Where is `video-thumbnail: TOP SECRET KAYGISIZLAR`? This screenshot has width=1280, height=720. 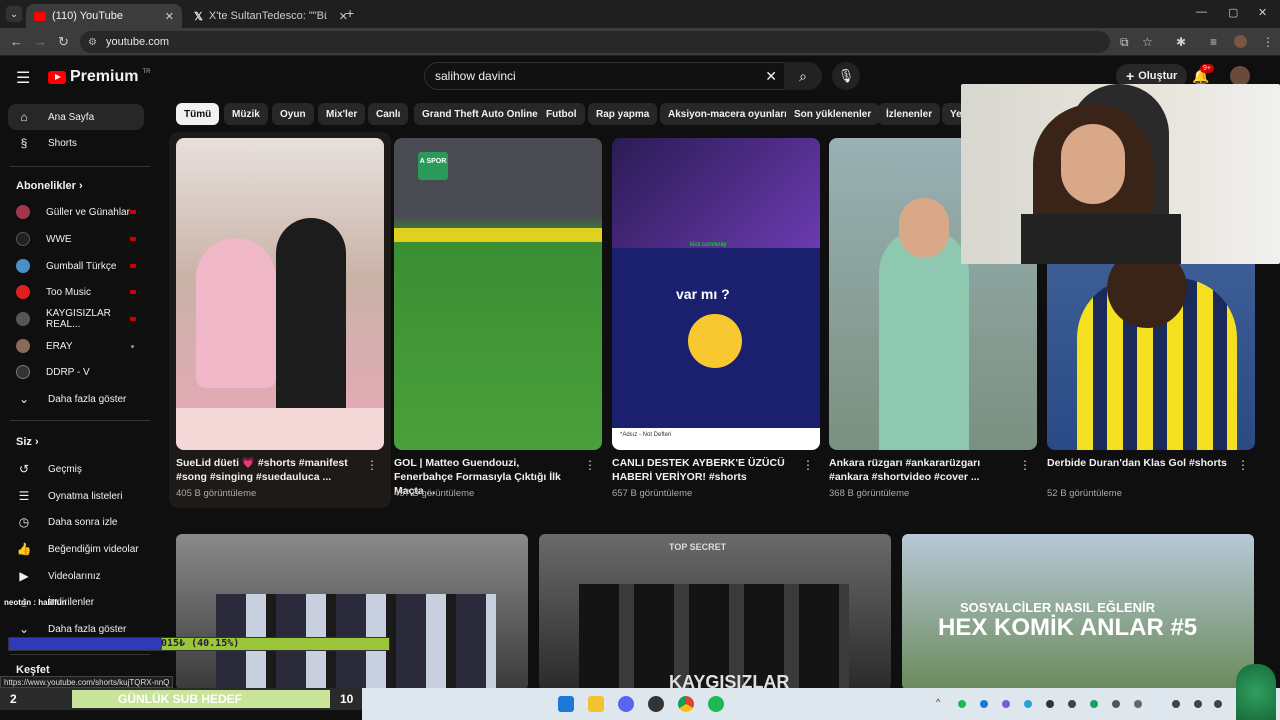 video-thumbnail: TOP SECRET KAYGISIZLAR is located at coordinates (715, 612).